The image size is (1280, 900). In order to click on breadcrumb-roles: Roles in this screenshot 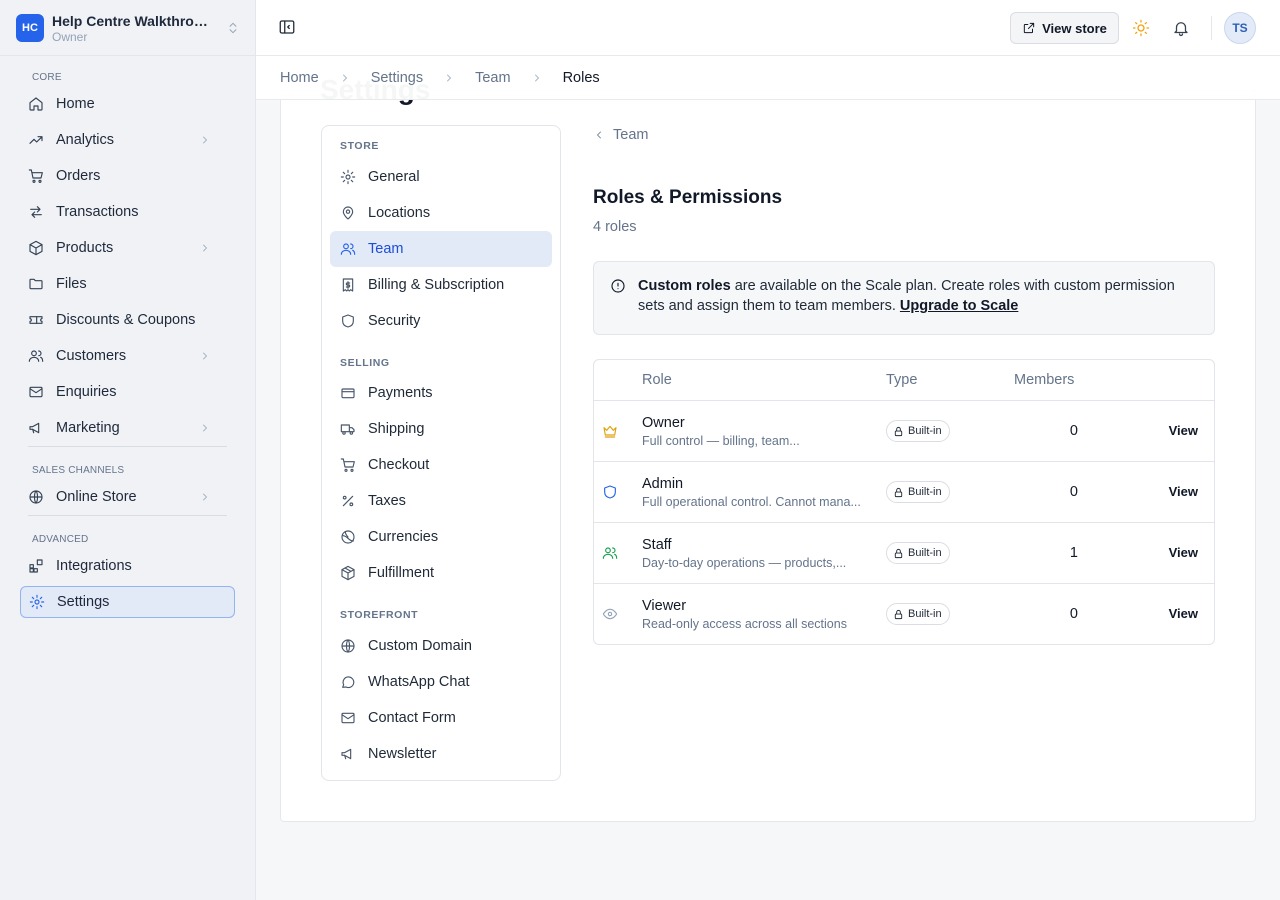, I will do `click(581, 77)`.